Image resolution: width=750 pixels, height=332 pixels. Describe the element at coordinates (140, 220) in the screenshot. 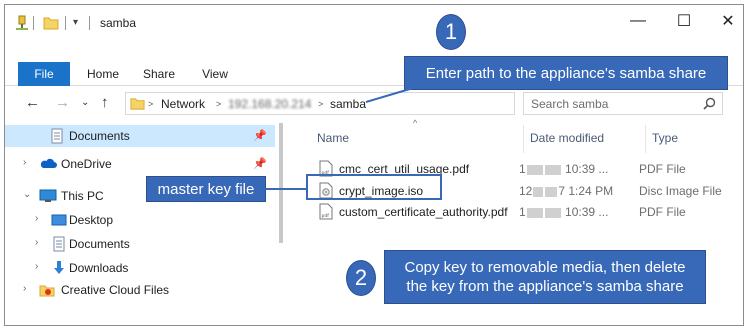

I see `sidebar-item-desktop: › Desktop` at that location.